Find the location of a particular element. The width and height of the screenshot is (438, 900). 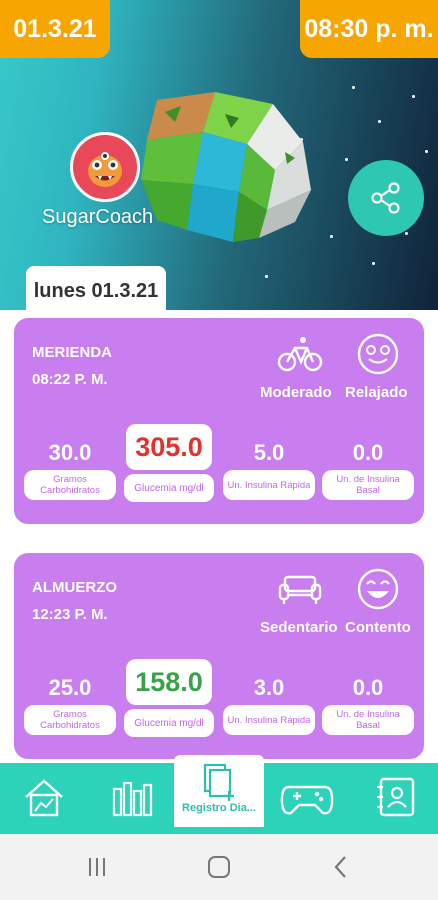

relaxed-face-icon is located at coordinates (378, 354).